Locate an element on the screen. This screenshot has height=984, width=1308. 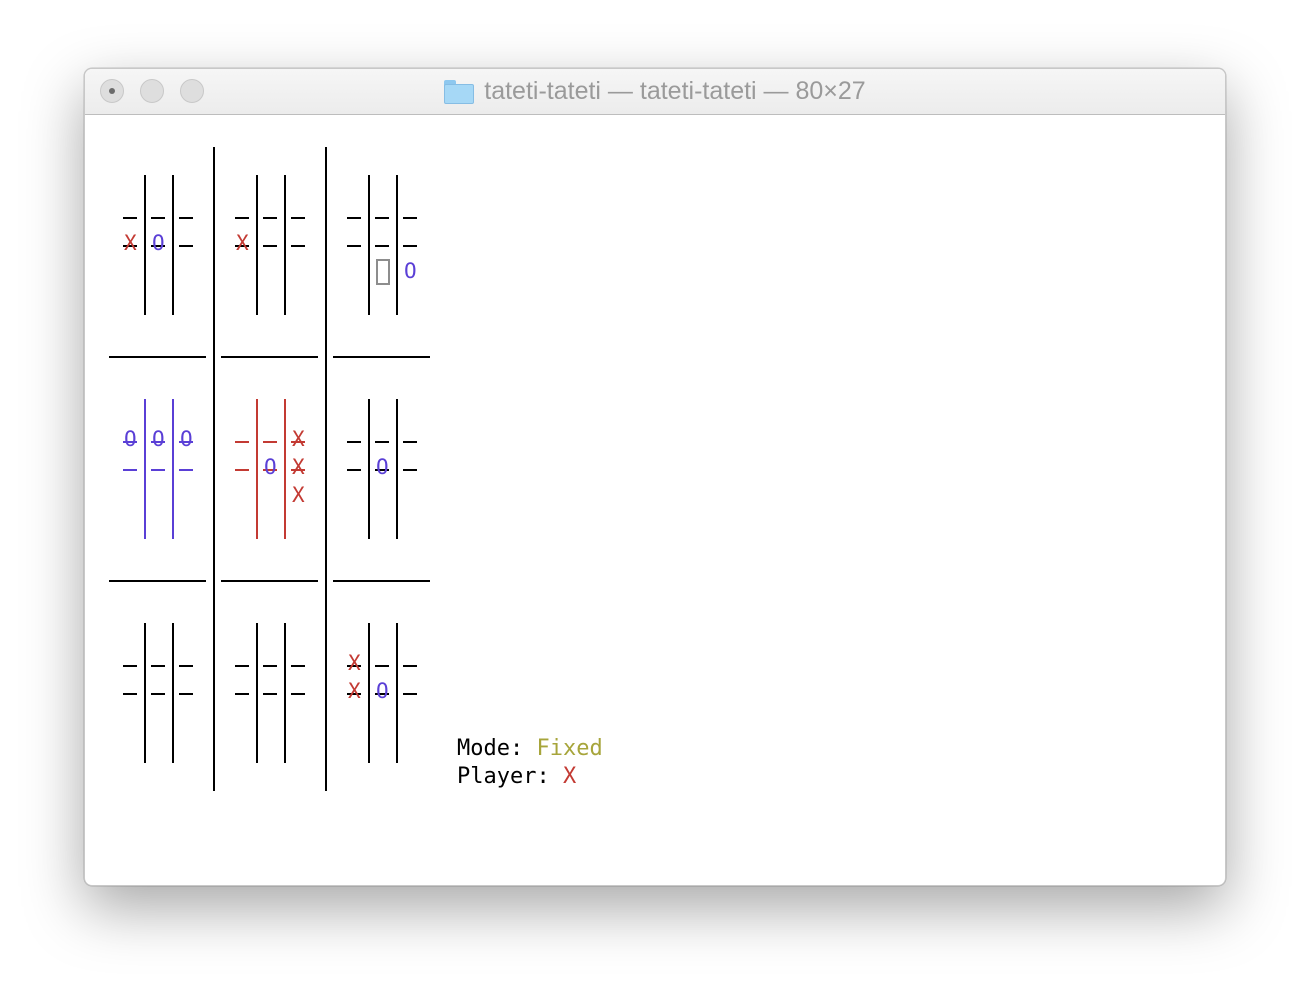
board-bottom-right-cell-0: X is located at coordinates (356, 663).